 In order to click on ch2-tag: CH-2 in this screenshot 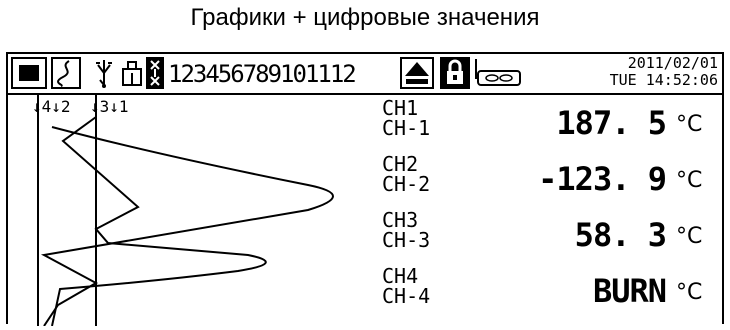, I will do `click(406, 184)`.